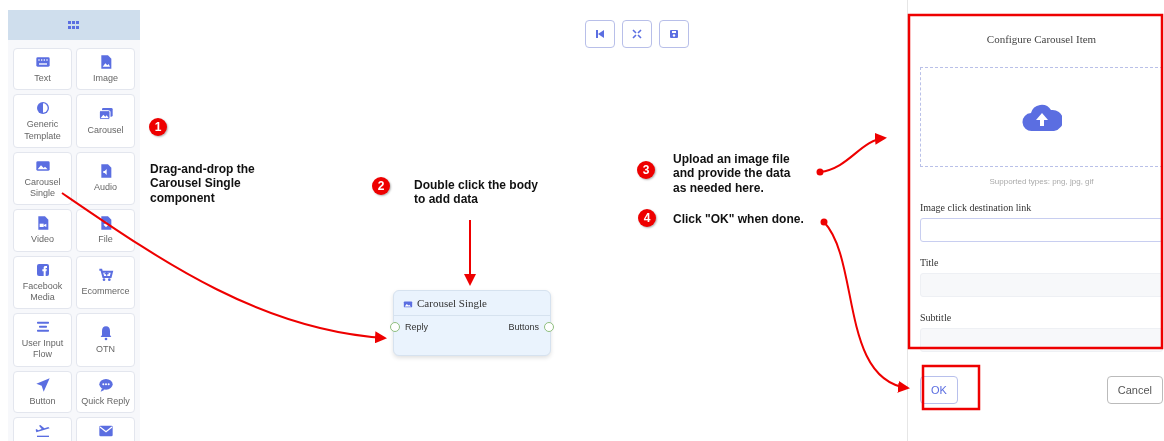  Describe the element at coordinates (452, 303) in the screenshot. I see `node-title: Carousel Single` at that location.